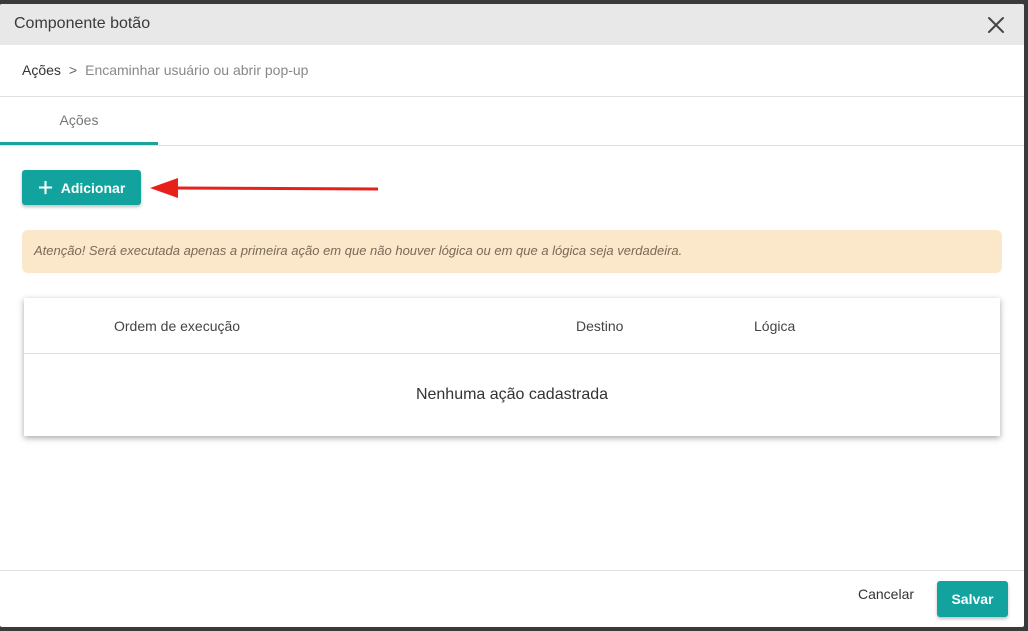  I want to click on breadcrumb-item-acoes: Ações, so click(41, 70).